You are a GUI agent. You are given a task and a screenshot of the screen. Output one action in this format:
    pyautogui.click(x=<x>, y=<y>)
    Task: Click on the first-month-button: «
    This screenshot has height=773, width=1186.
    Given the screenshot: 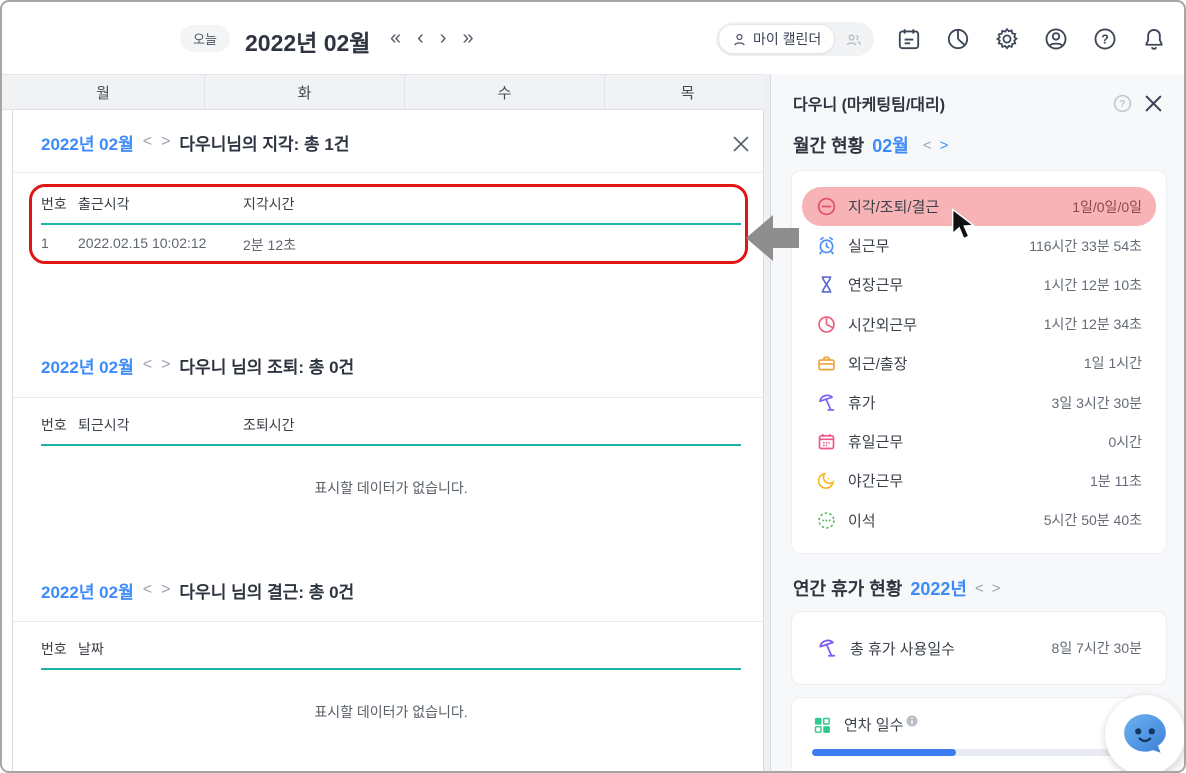 What is the action you would take?
    pyautogui.click(x=395, y=38)
    